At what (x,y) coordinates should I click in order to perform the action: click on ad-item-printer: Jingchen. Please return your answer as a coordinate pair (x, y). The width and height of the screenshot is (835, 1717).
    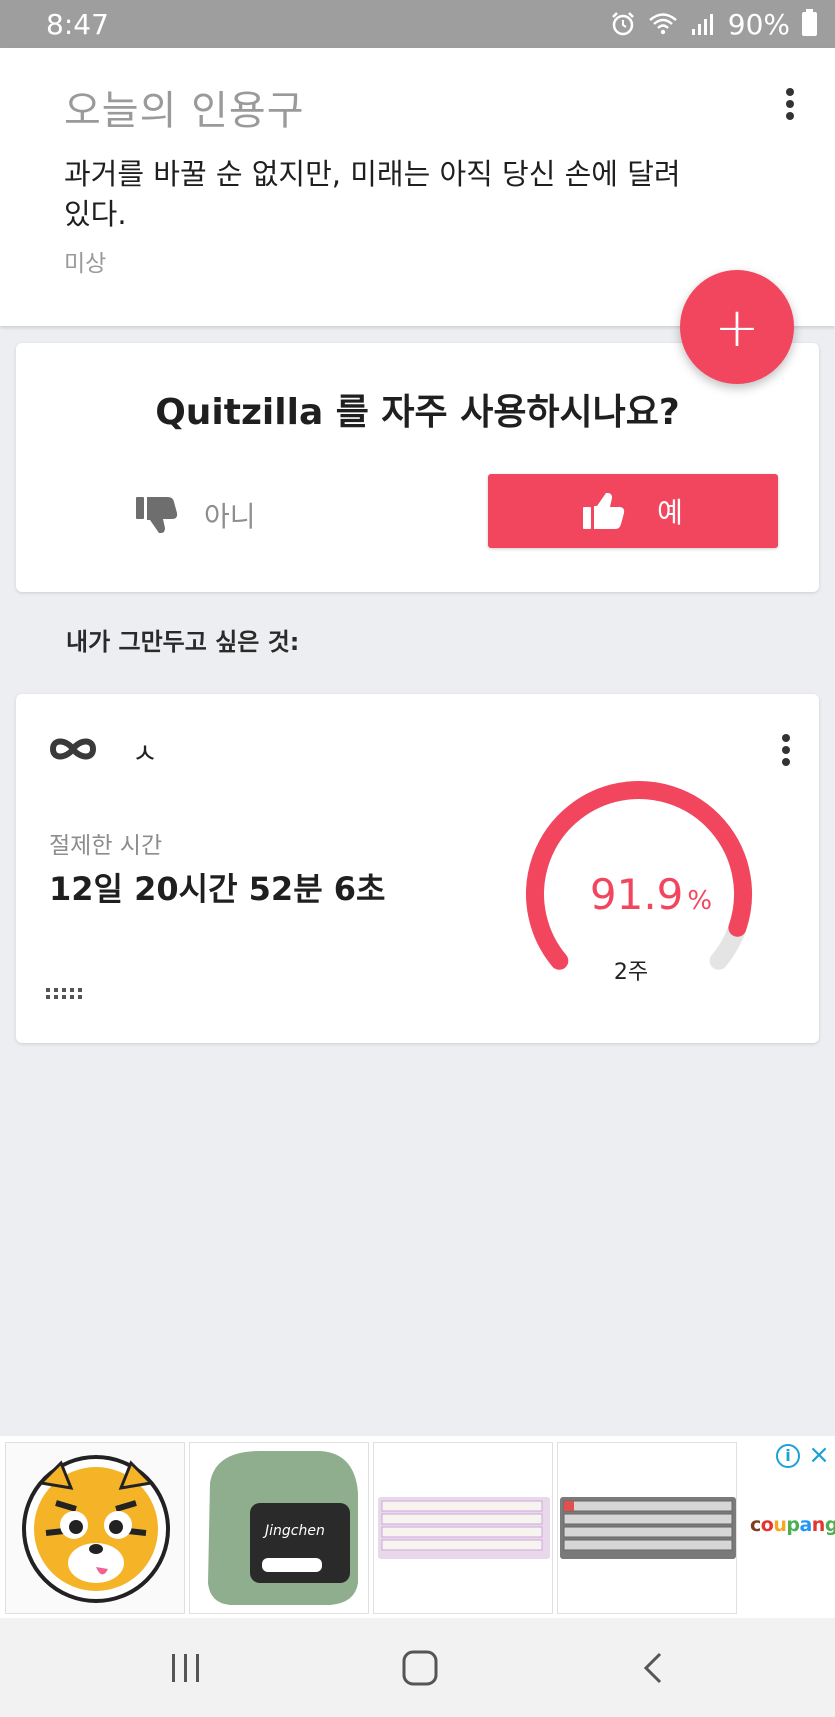
    Looking at the image, I should click on (279, 1528).